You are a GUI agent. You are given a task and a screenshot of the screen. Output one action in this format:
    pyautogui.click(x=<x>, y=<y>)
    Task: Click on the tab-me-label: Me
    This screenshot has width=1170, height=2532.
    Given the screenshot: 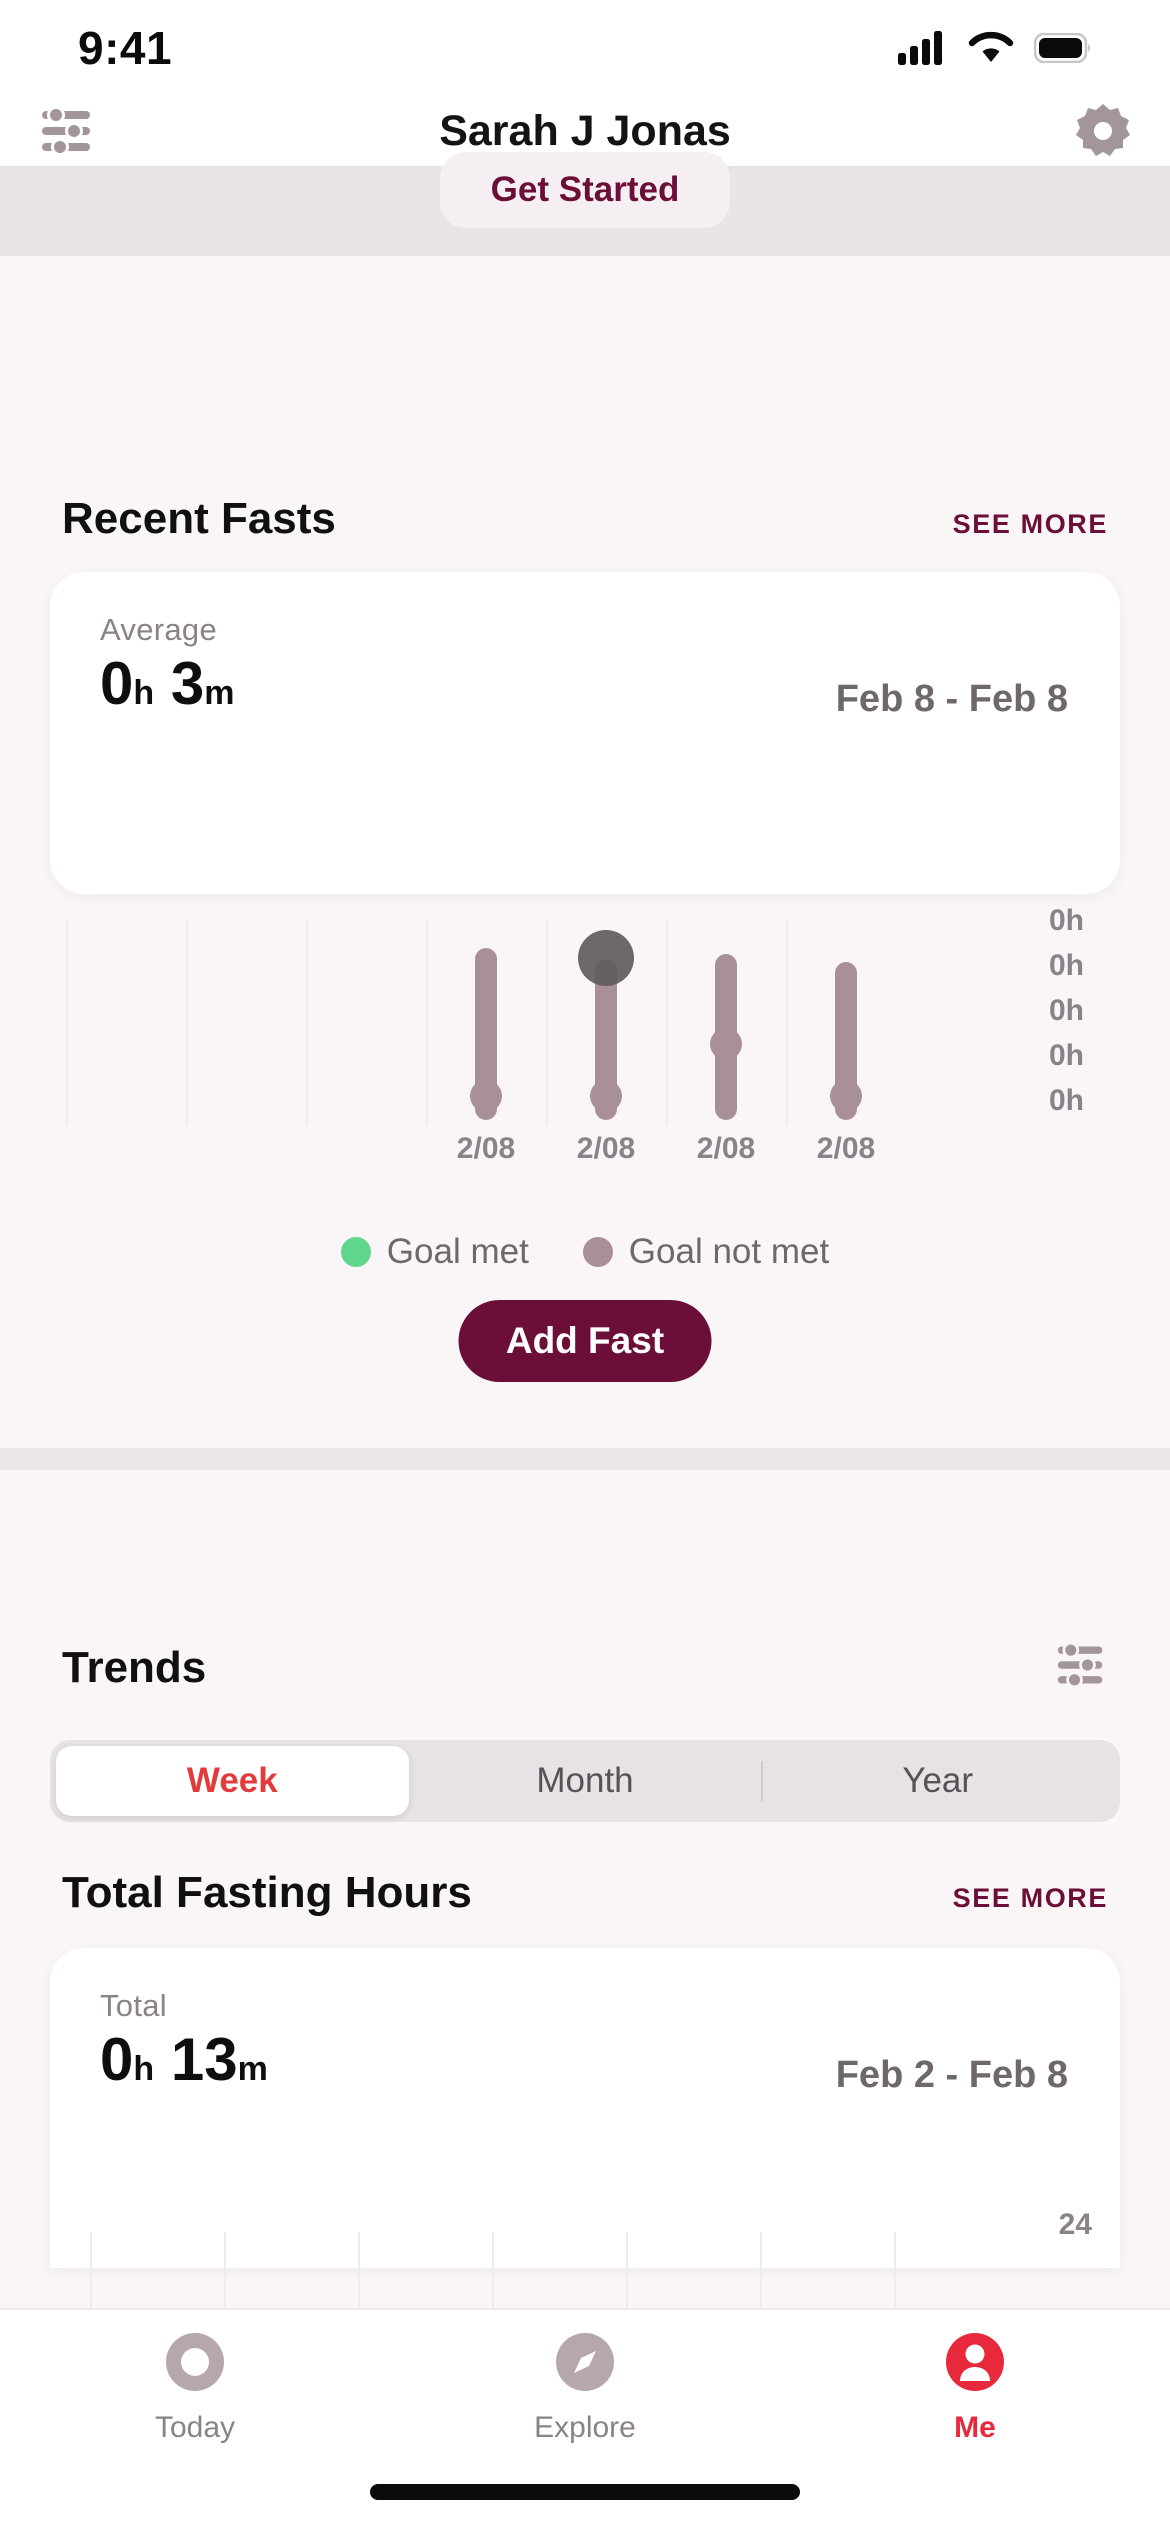 What is the action you would take?
    pyautogui.click(x=975, y=2427)
    